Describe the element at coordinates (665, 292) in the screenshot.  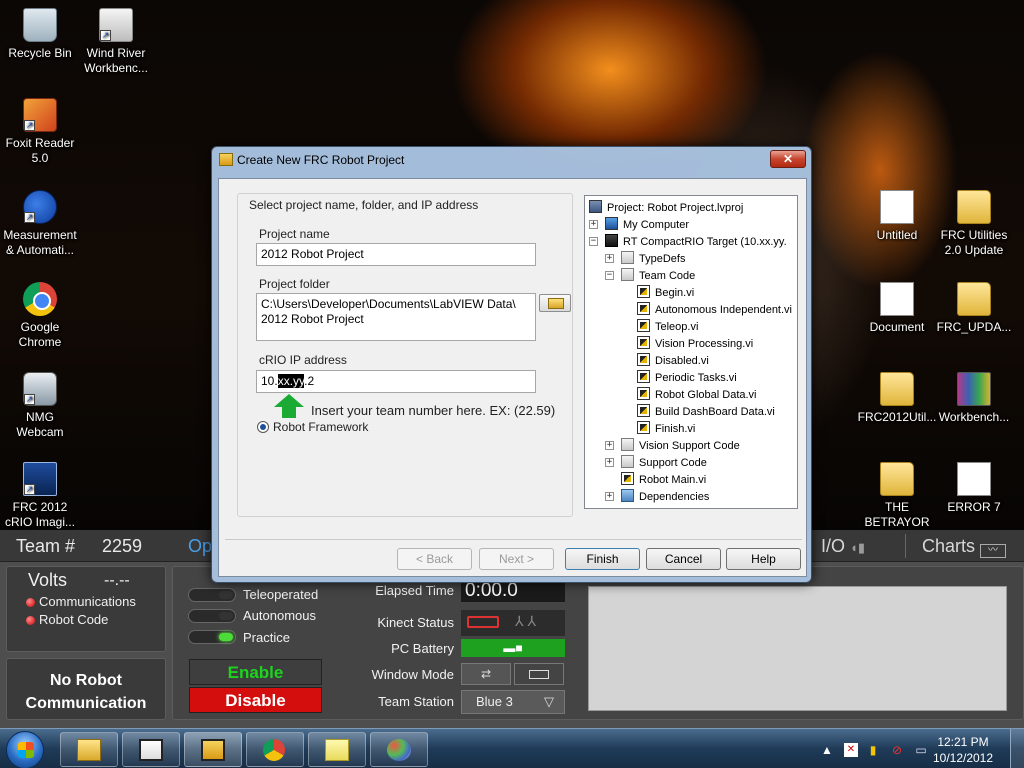
I see `tree-item: Begin.vi` at that location.